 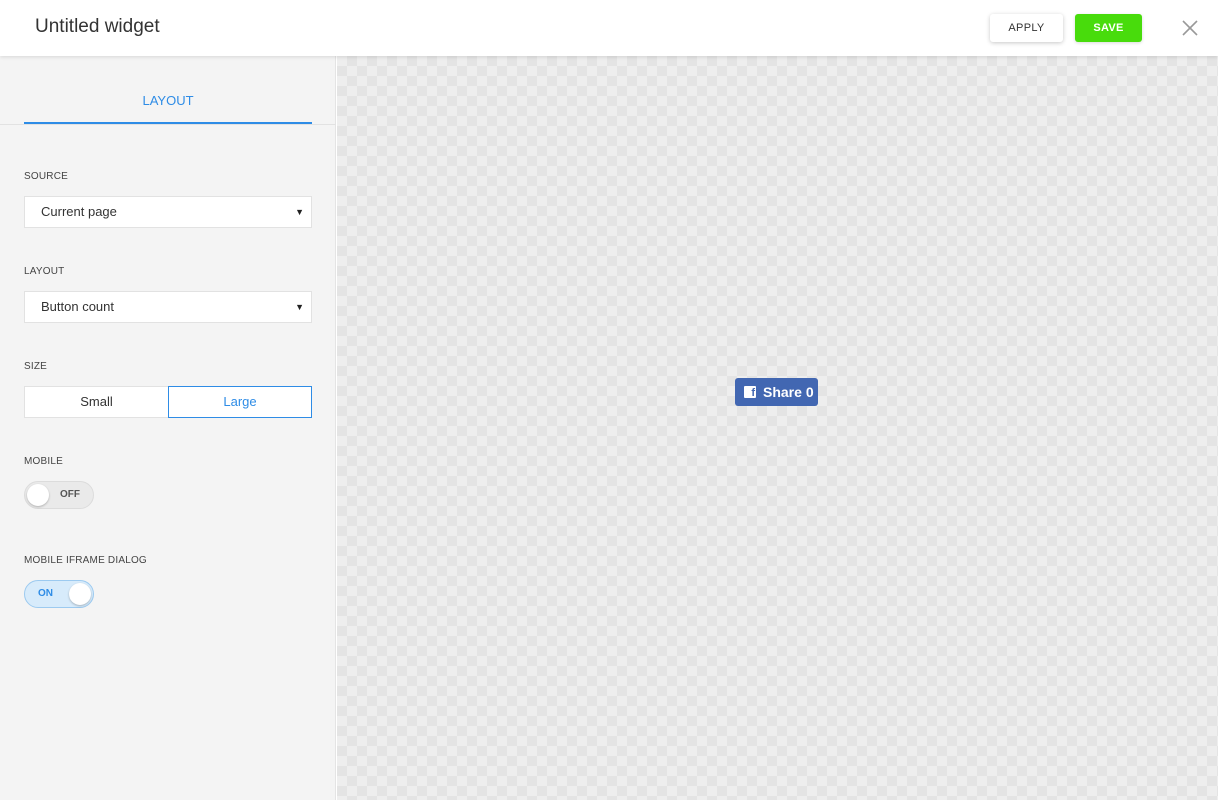 I want to click on size-large-option: Large, so click(x=240, y=402).